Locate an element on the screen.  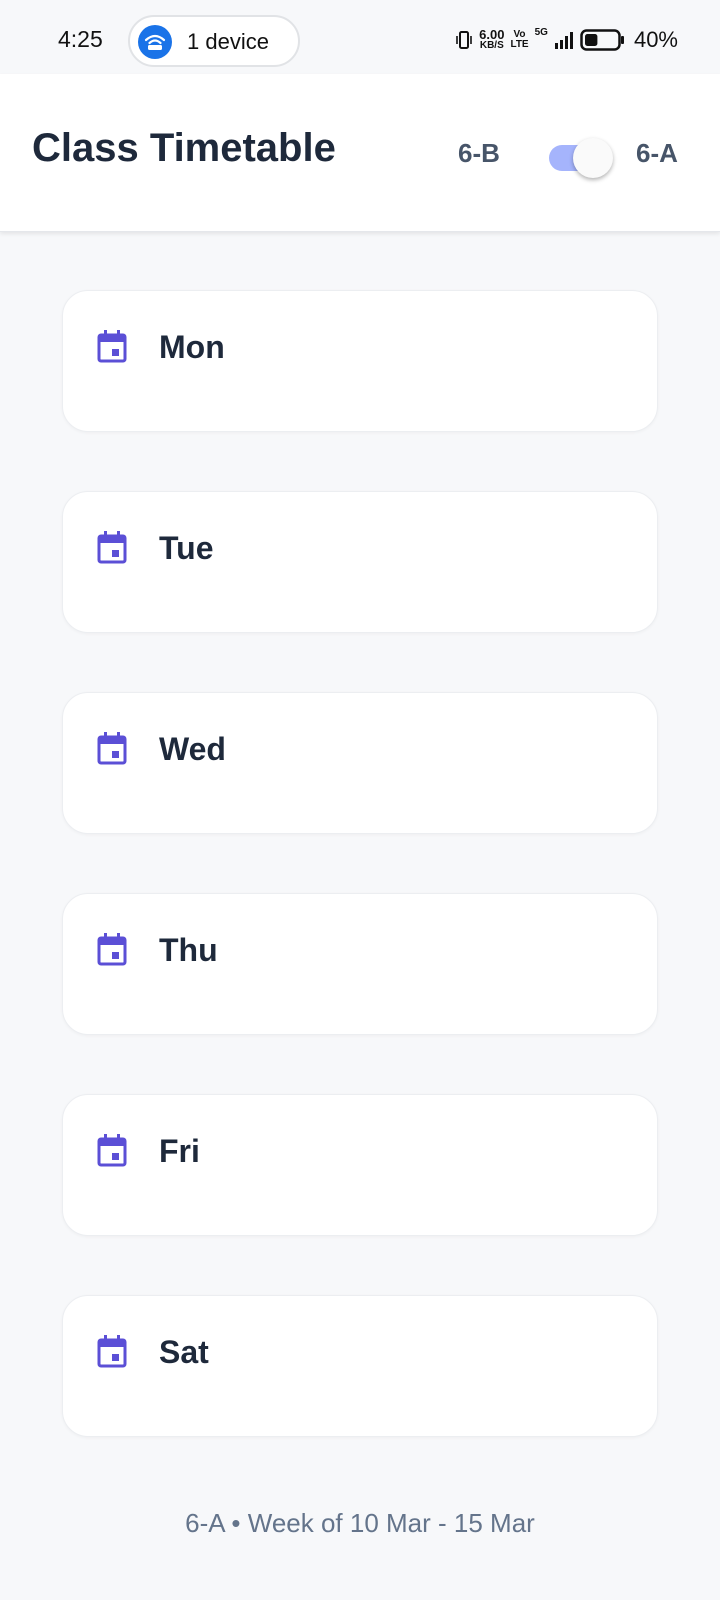
status-icons: 6.00 KB/S Vo LTE 5G 40% is located at coordinates (566, 40).